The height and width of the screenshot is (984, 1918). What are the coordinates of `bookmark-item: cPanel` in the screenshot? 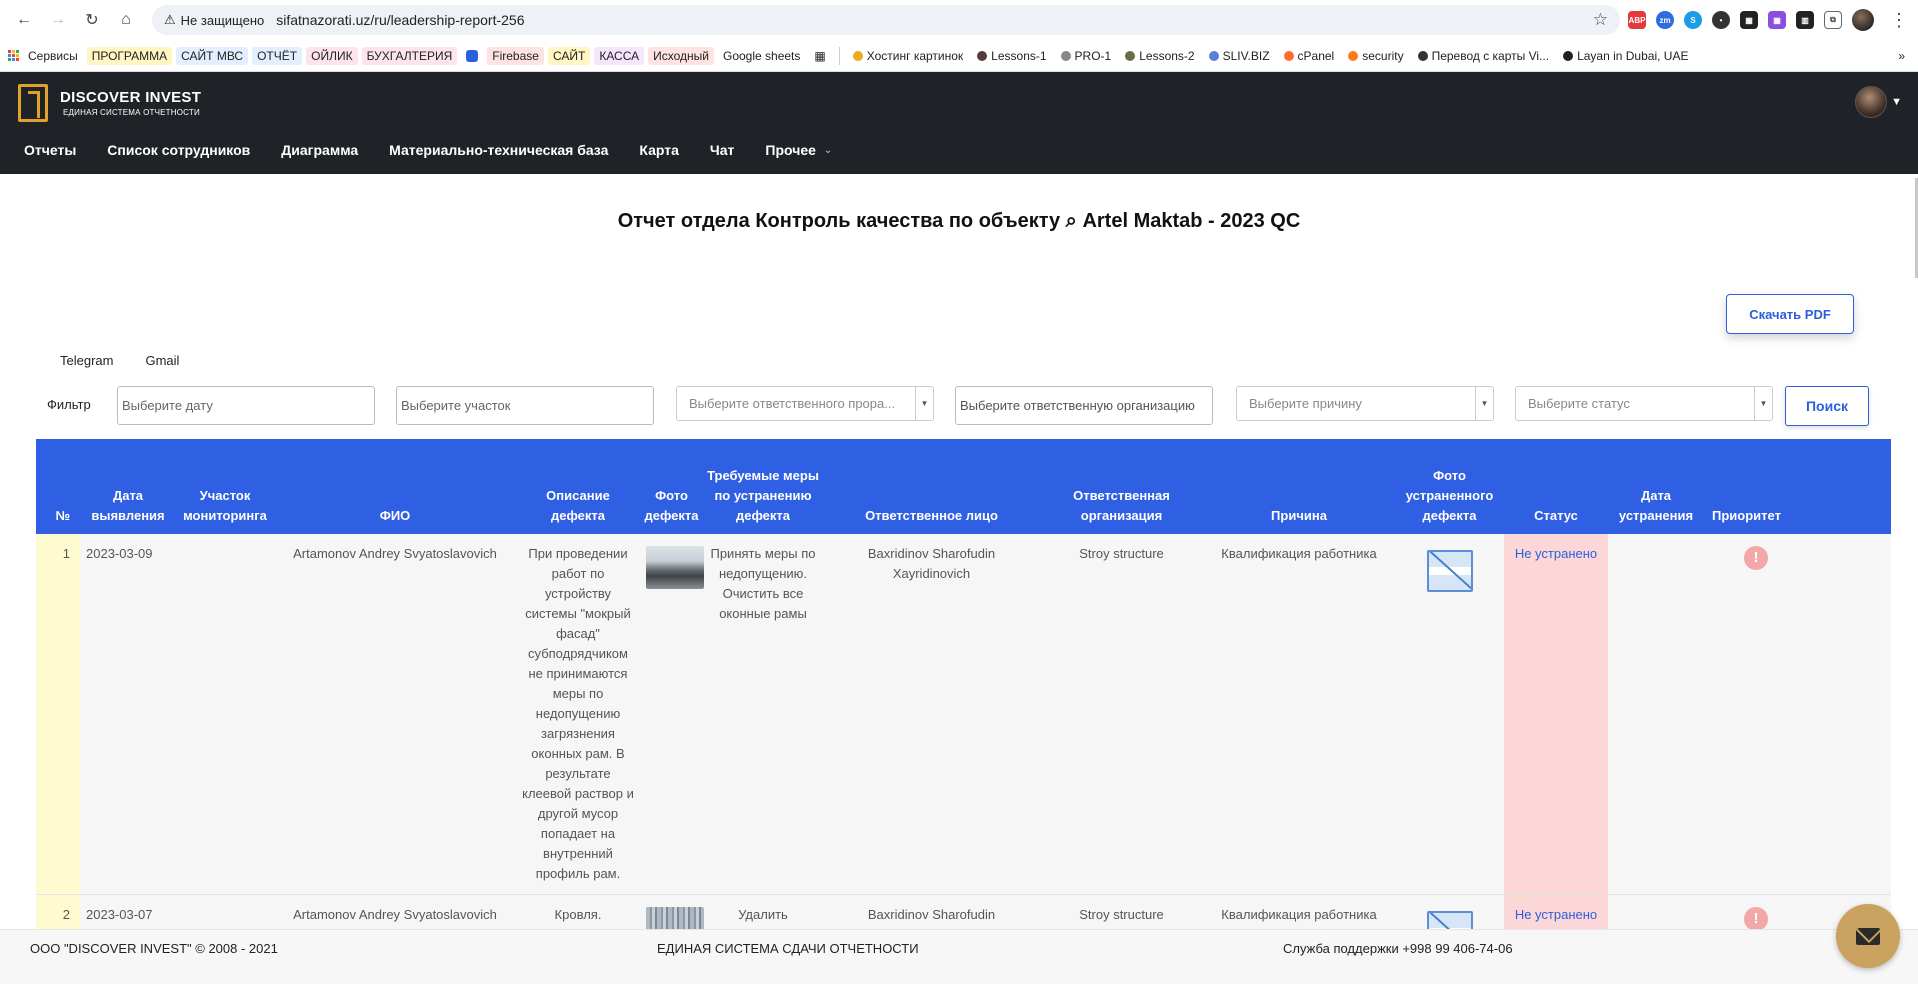 It's located at (1309, 56).